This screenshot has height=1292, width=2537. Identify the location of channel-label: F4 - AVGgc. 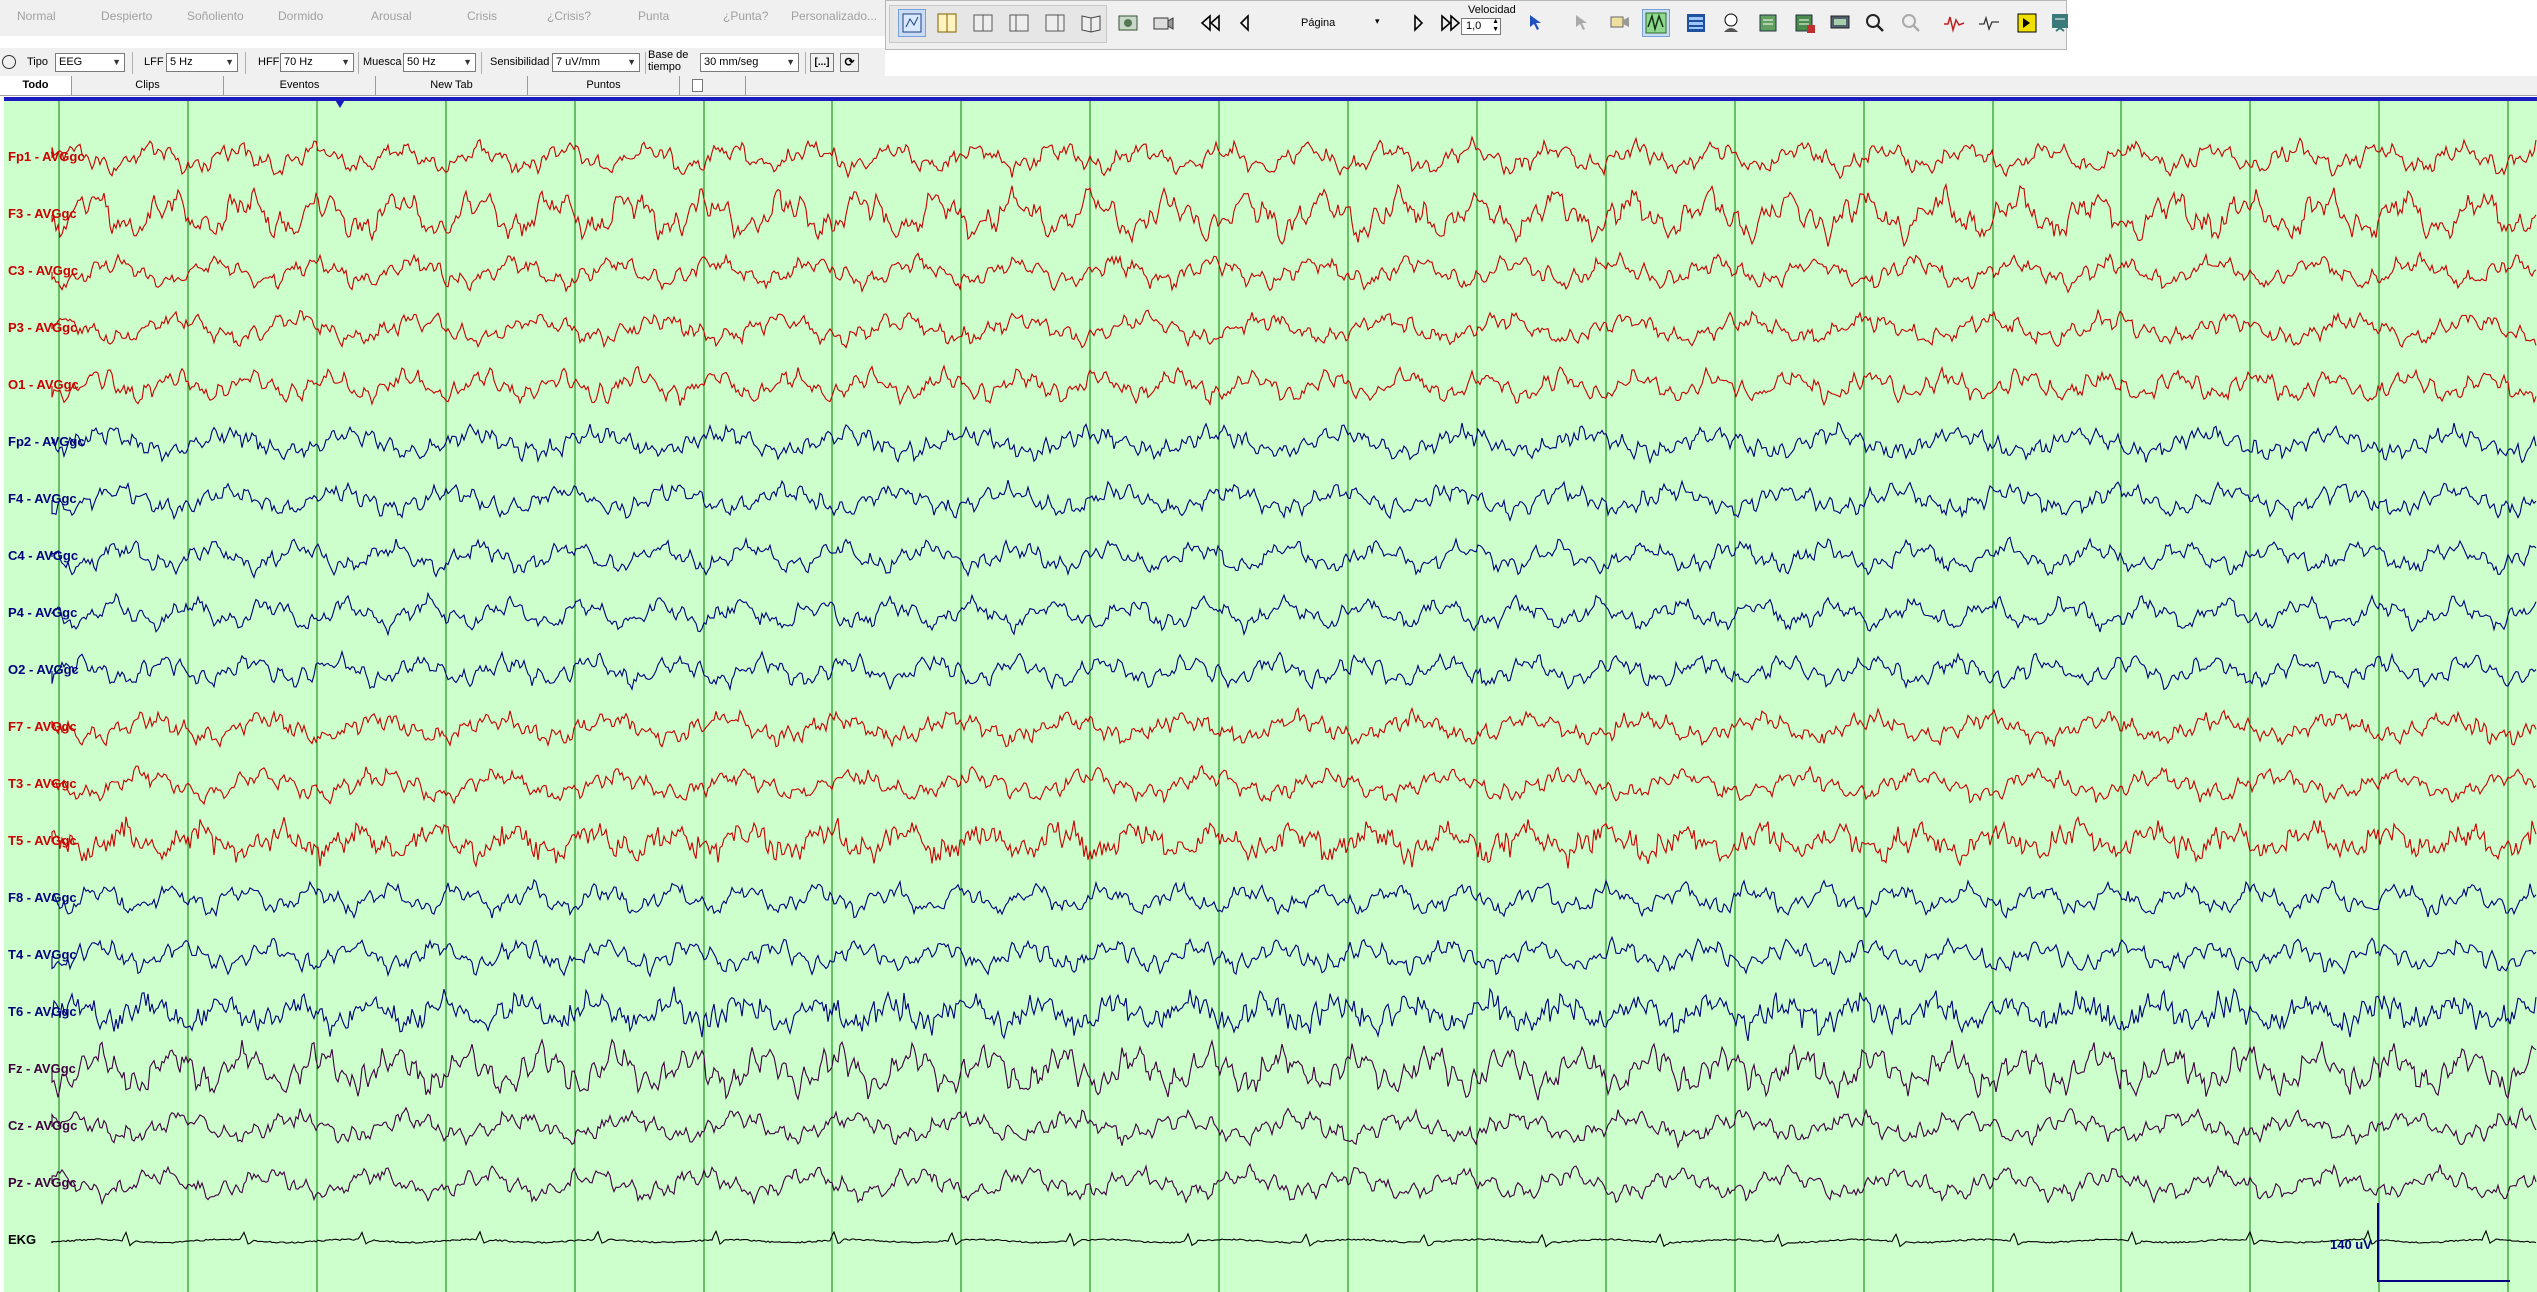
(42, 498).